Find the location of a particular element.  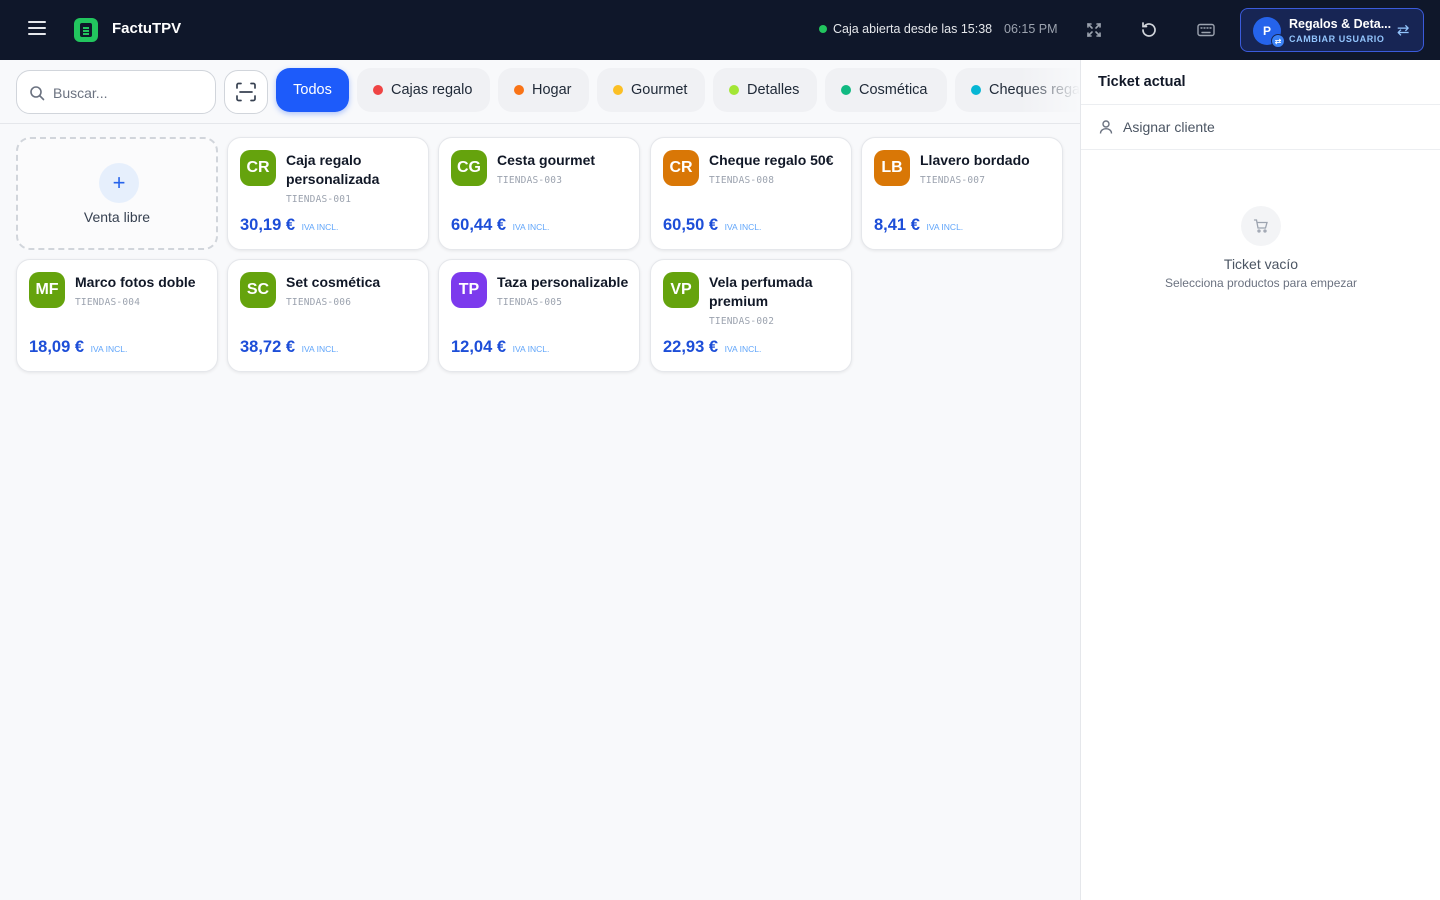

clock: 06:15 PM is located at coordinates (1031, 29).